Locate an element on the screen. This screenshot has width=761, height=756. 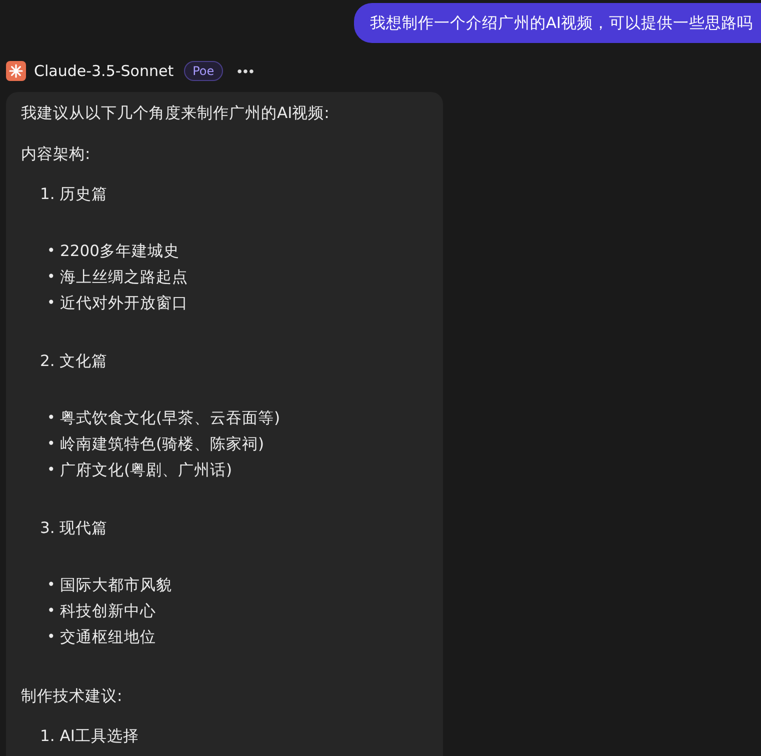
list-item: 1. AI工具选择 is located at coordinates (90, 736).